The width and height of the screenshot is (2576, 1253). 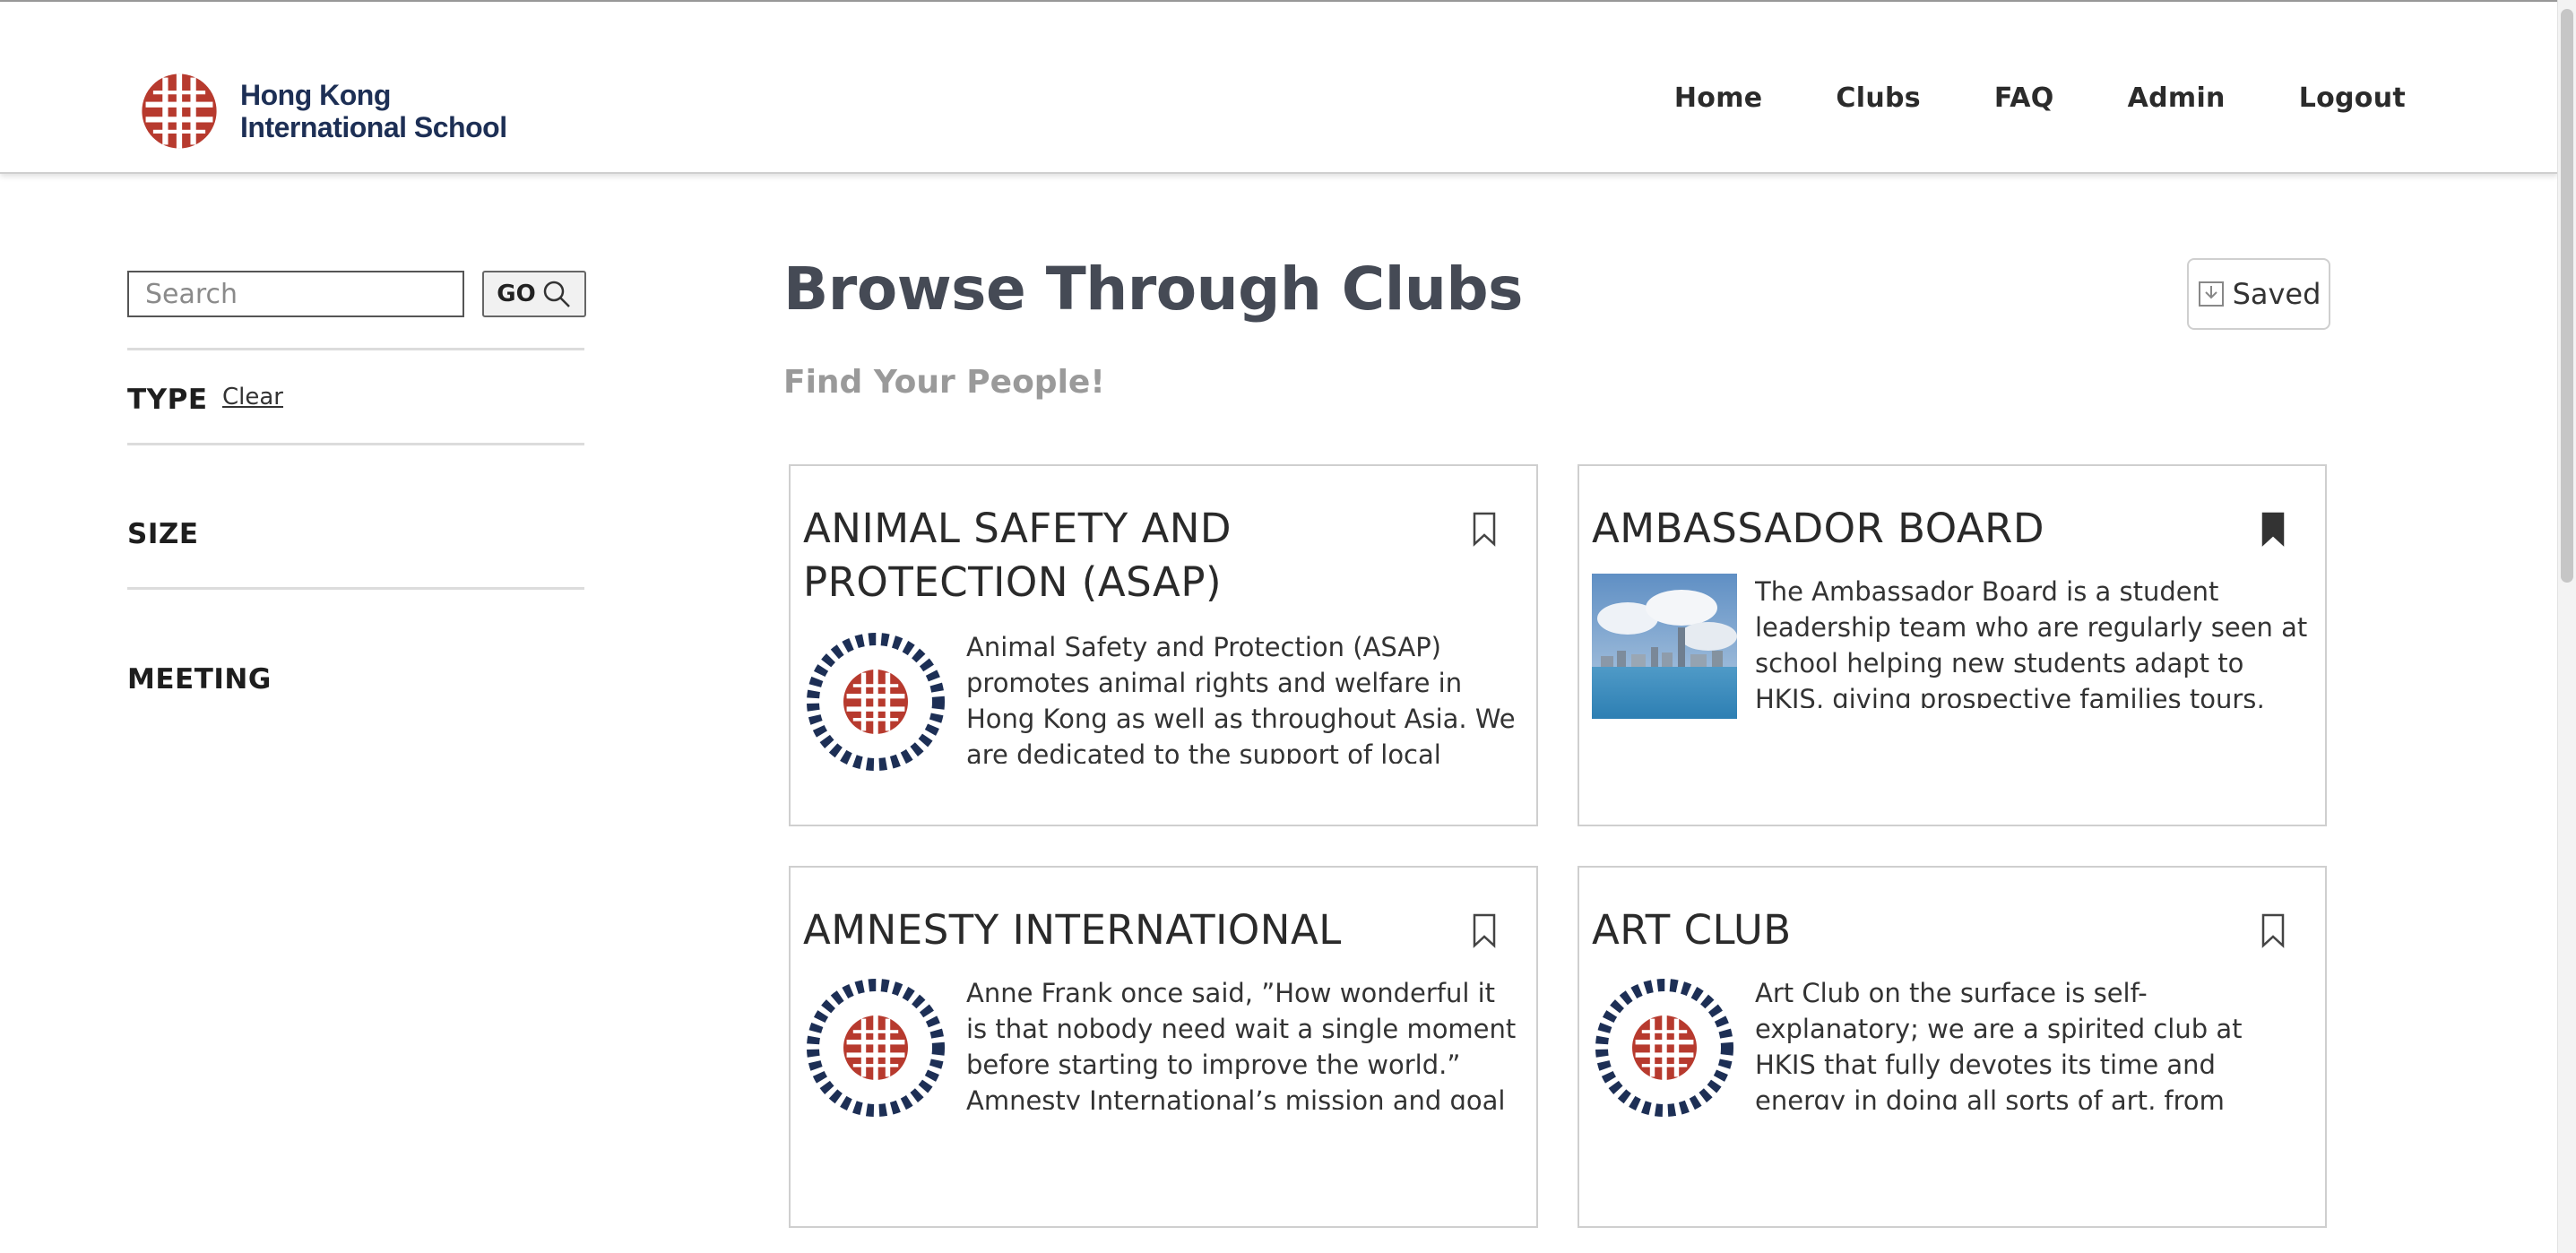 What do you see at coordinates (1664, 646) in the screenshot?
I see `hong-kong-skyline-photo` at bounding box center [1664, 646].